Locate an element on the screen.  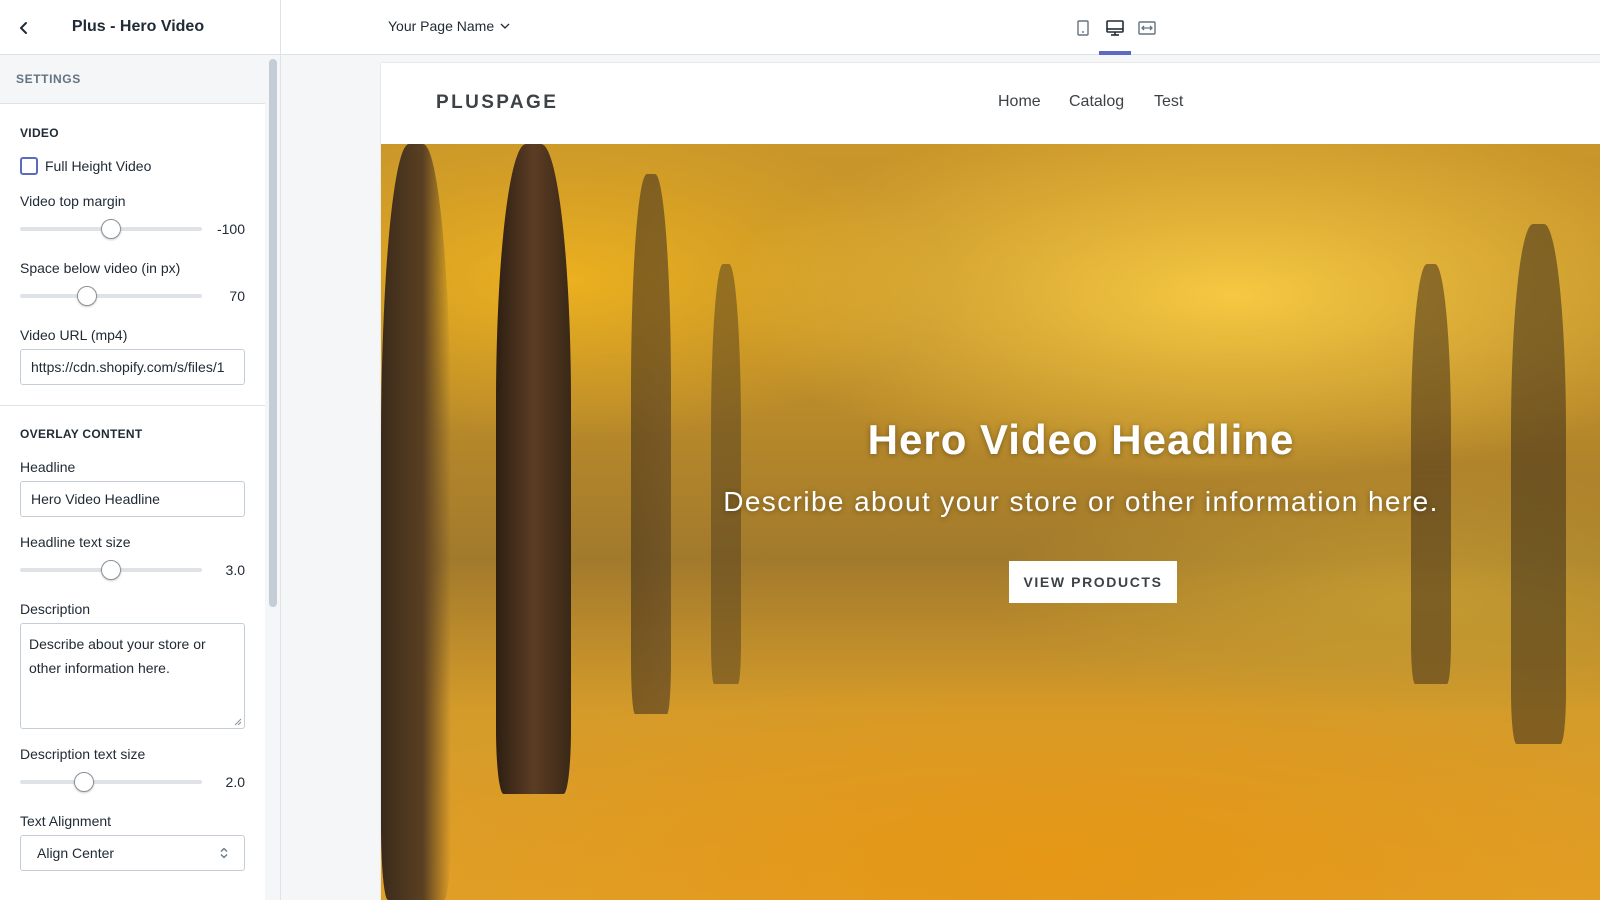
description-size-value: 2.0 is located at coordinates (235, 782).